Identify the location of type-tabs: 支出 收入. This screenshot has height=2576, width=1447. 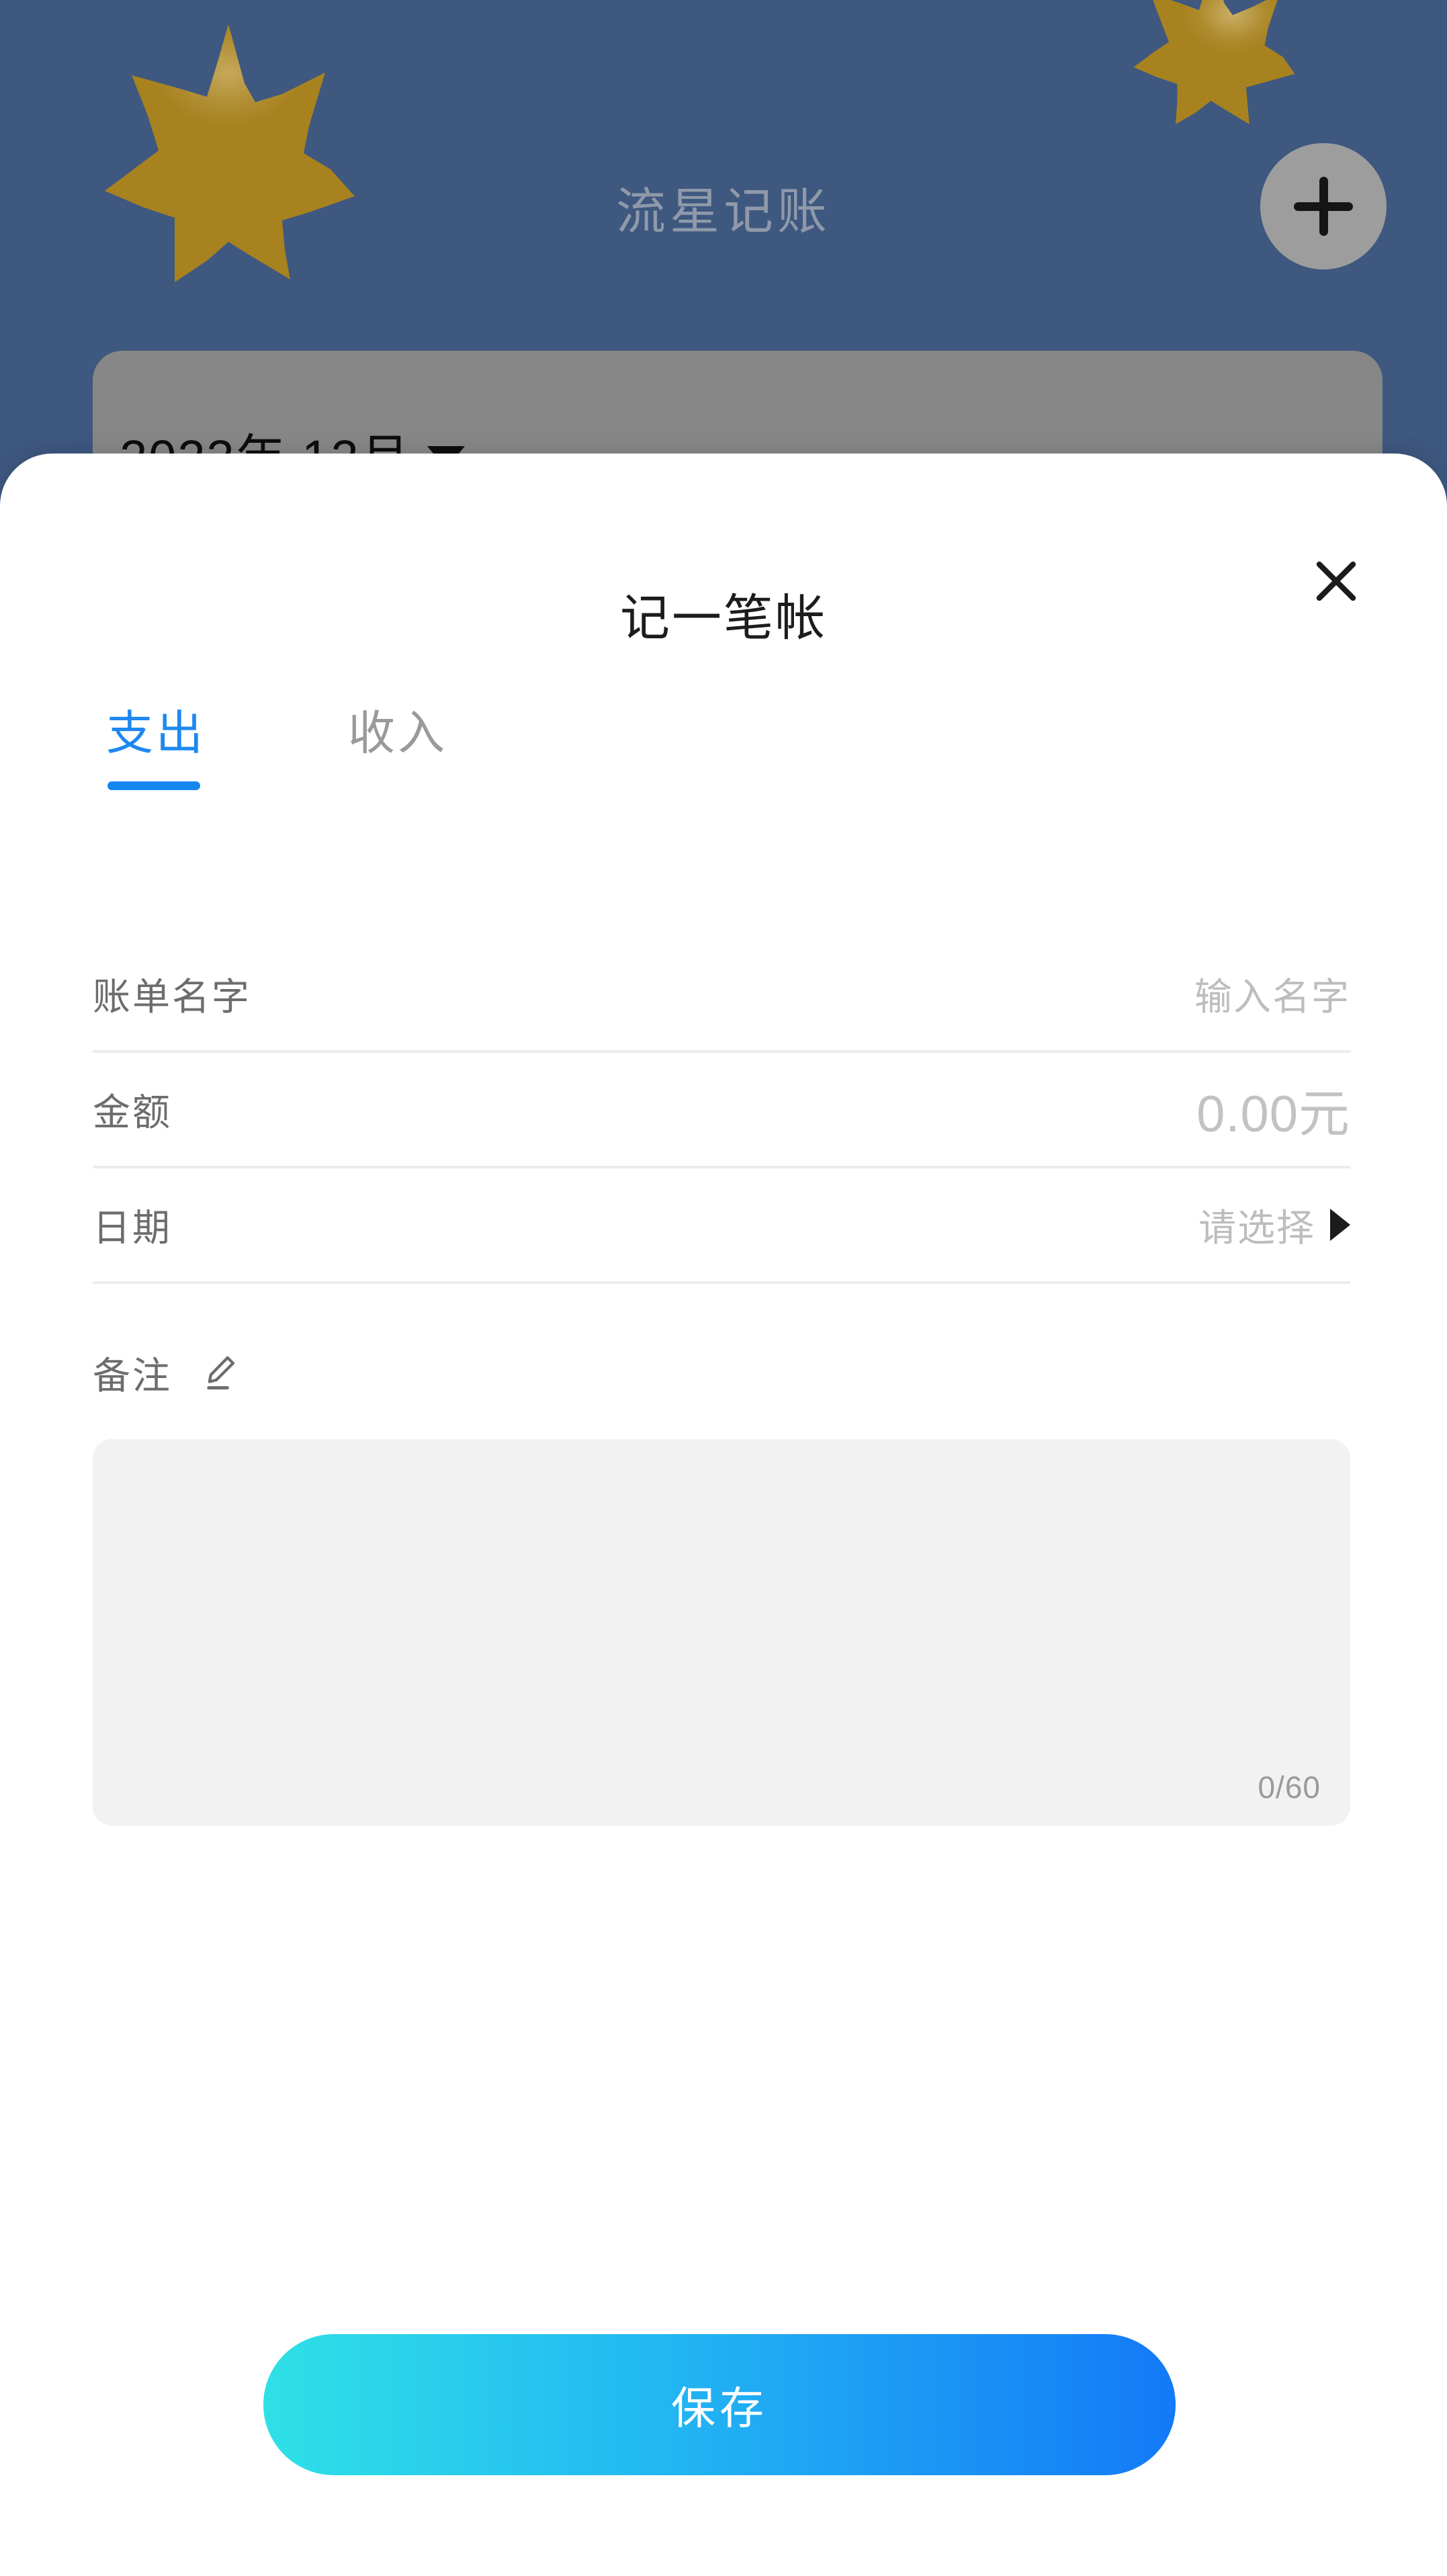
(276, 742).